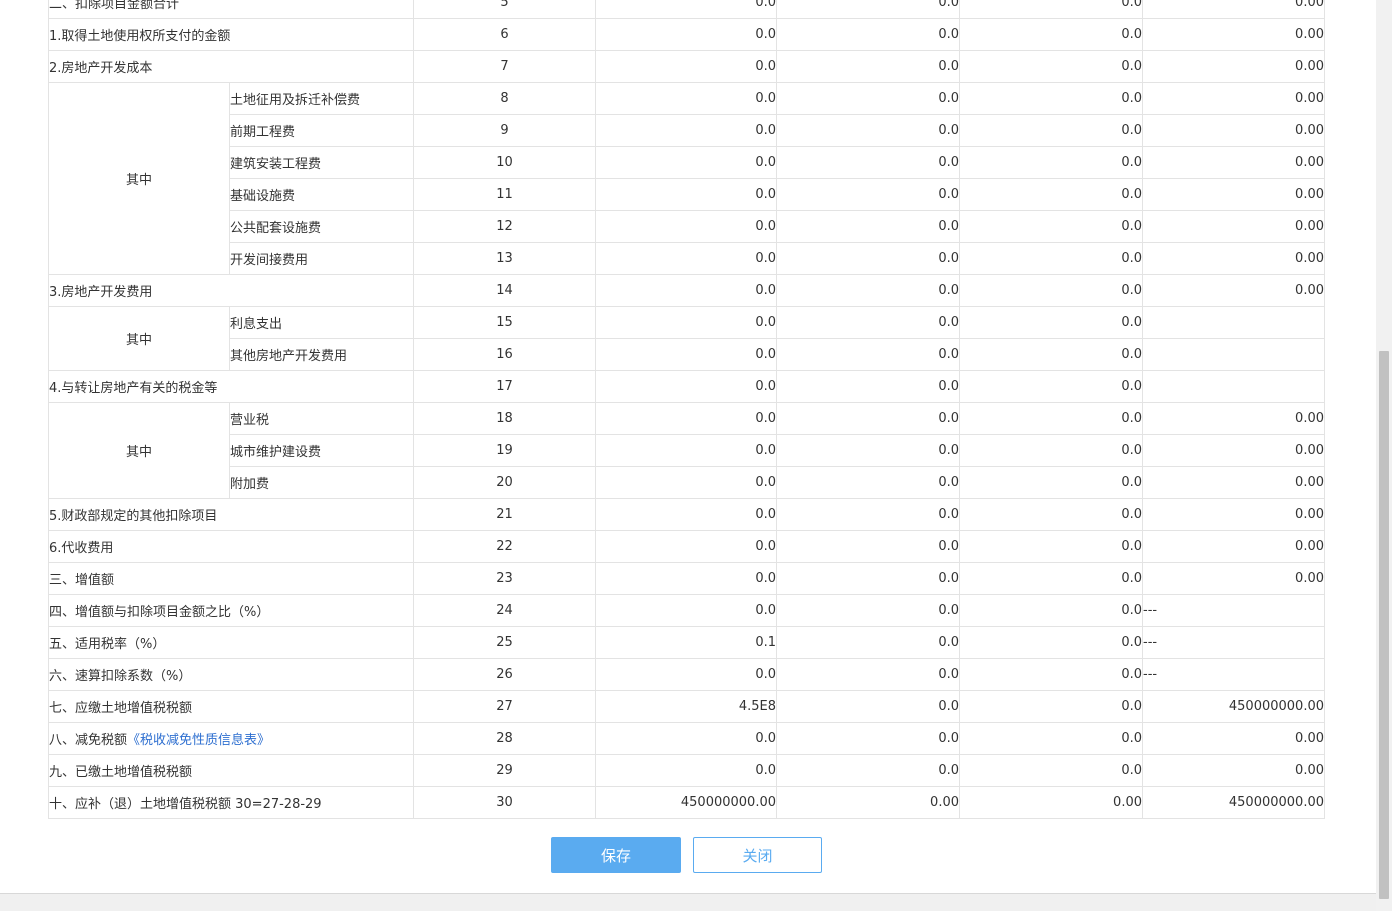 This screenshot has width=1392, height=911. What do you see at coordinates (616, 855) in the screenshot?
I see `save-button: 保存` at bounding box center [616, 855].